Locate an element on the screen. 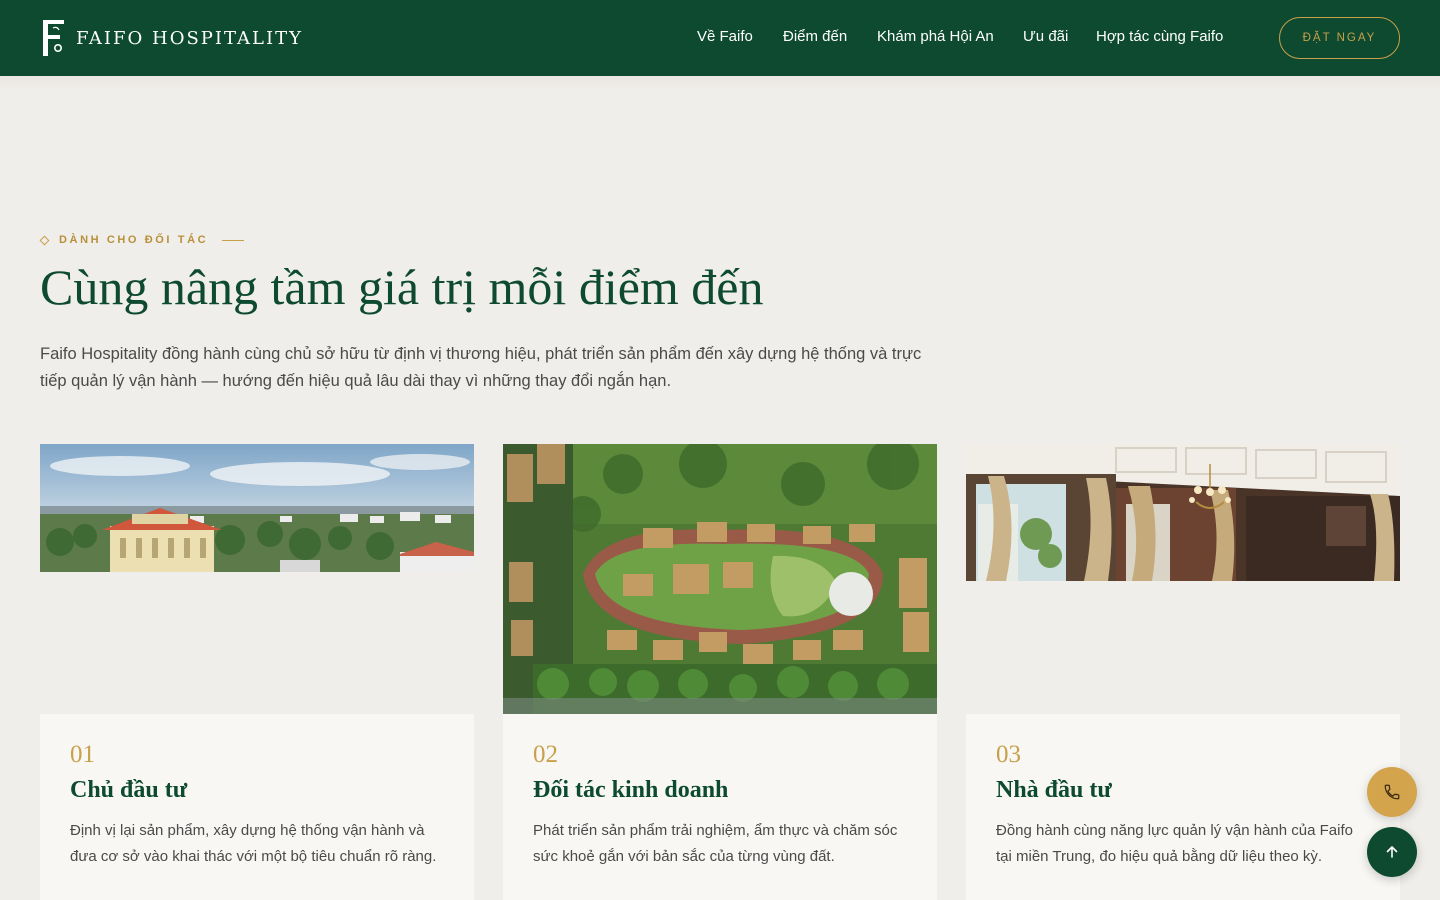  photo-aerial-garden is located at coordinates (720, 579).